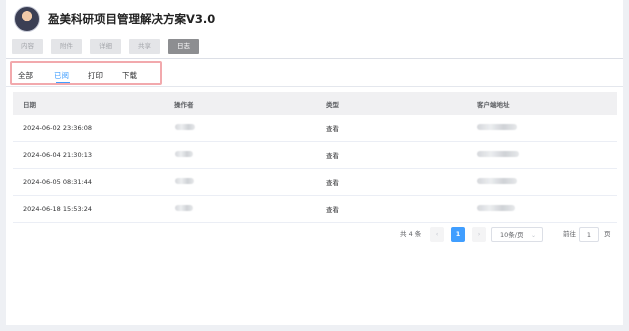  What do you see at coordinates (437, 234) in the screenshot?
I see `prev-page-icon: ‹` at bounding box center [437, 234].